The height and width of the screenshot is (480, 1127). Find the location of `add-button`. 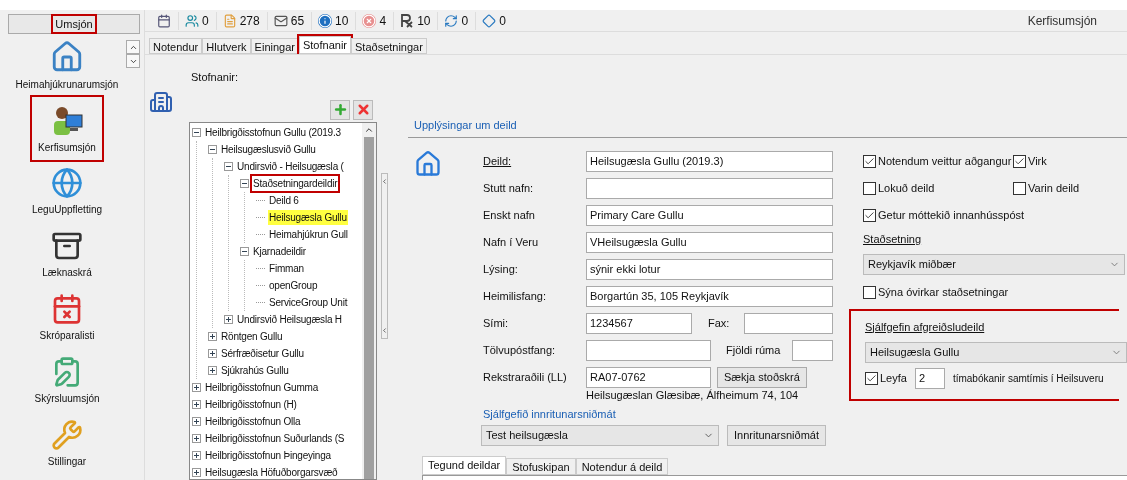

add-button is located at coordinates (340, 109).